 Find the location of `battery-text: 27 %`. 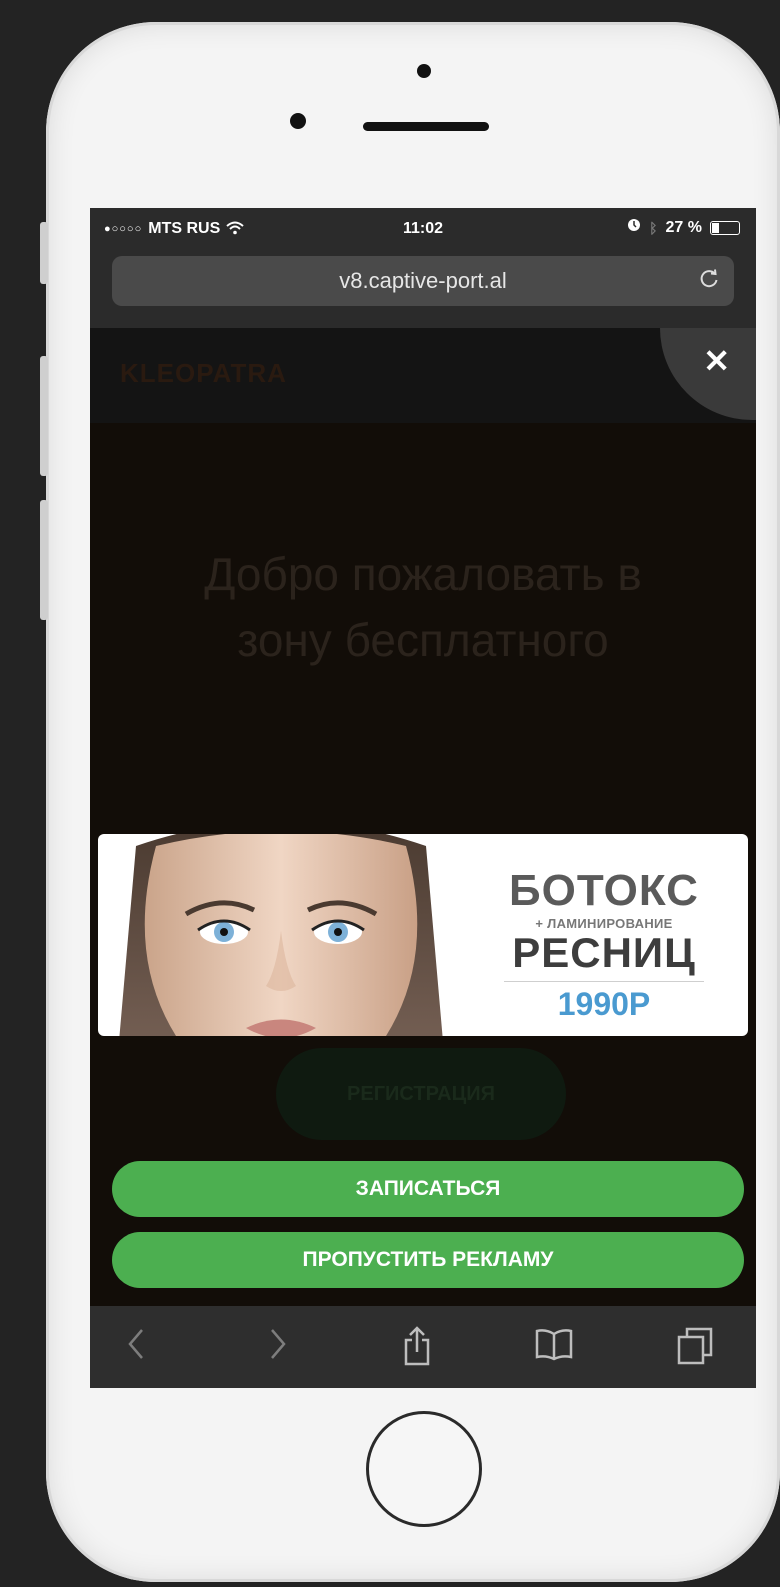

battery-text: 27 % is located at coordinates (683, 227).